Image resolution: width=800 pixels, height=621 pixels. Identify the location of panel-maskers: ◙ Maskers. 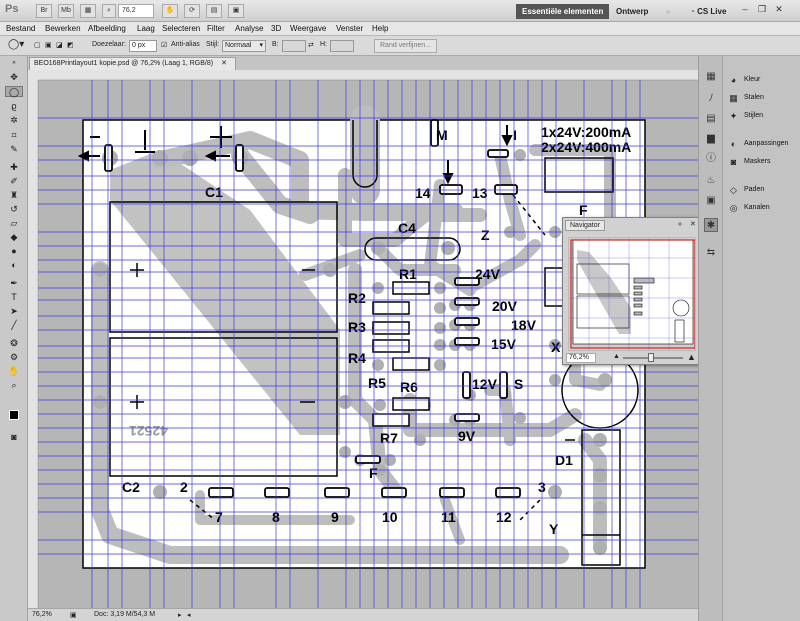
(761, 162).